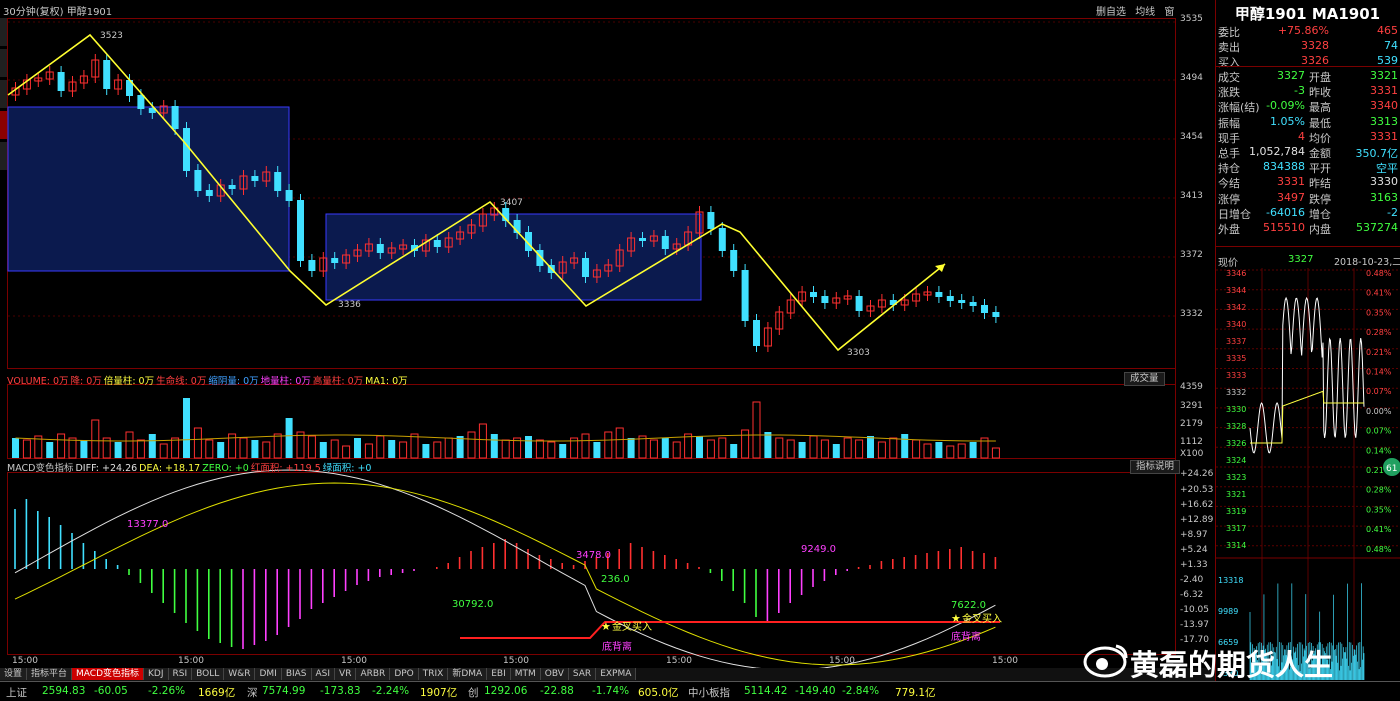  What do you see at coordinates (616, 674) in the screenshot?
I see `indicator-tab: EXPMA` at bounding box center [616, 674].